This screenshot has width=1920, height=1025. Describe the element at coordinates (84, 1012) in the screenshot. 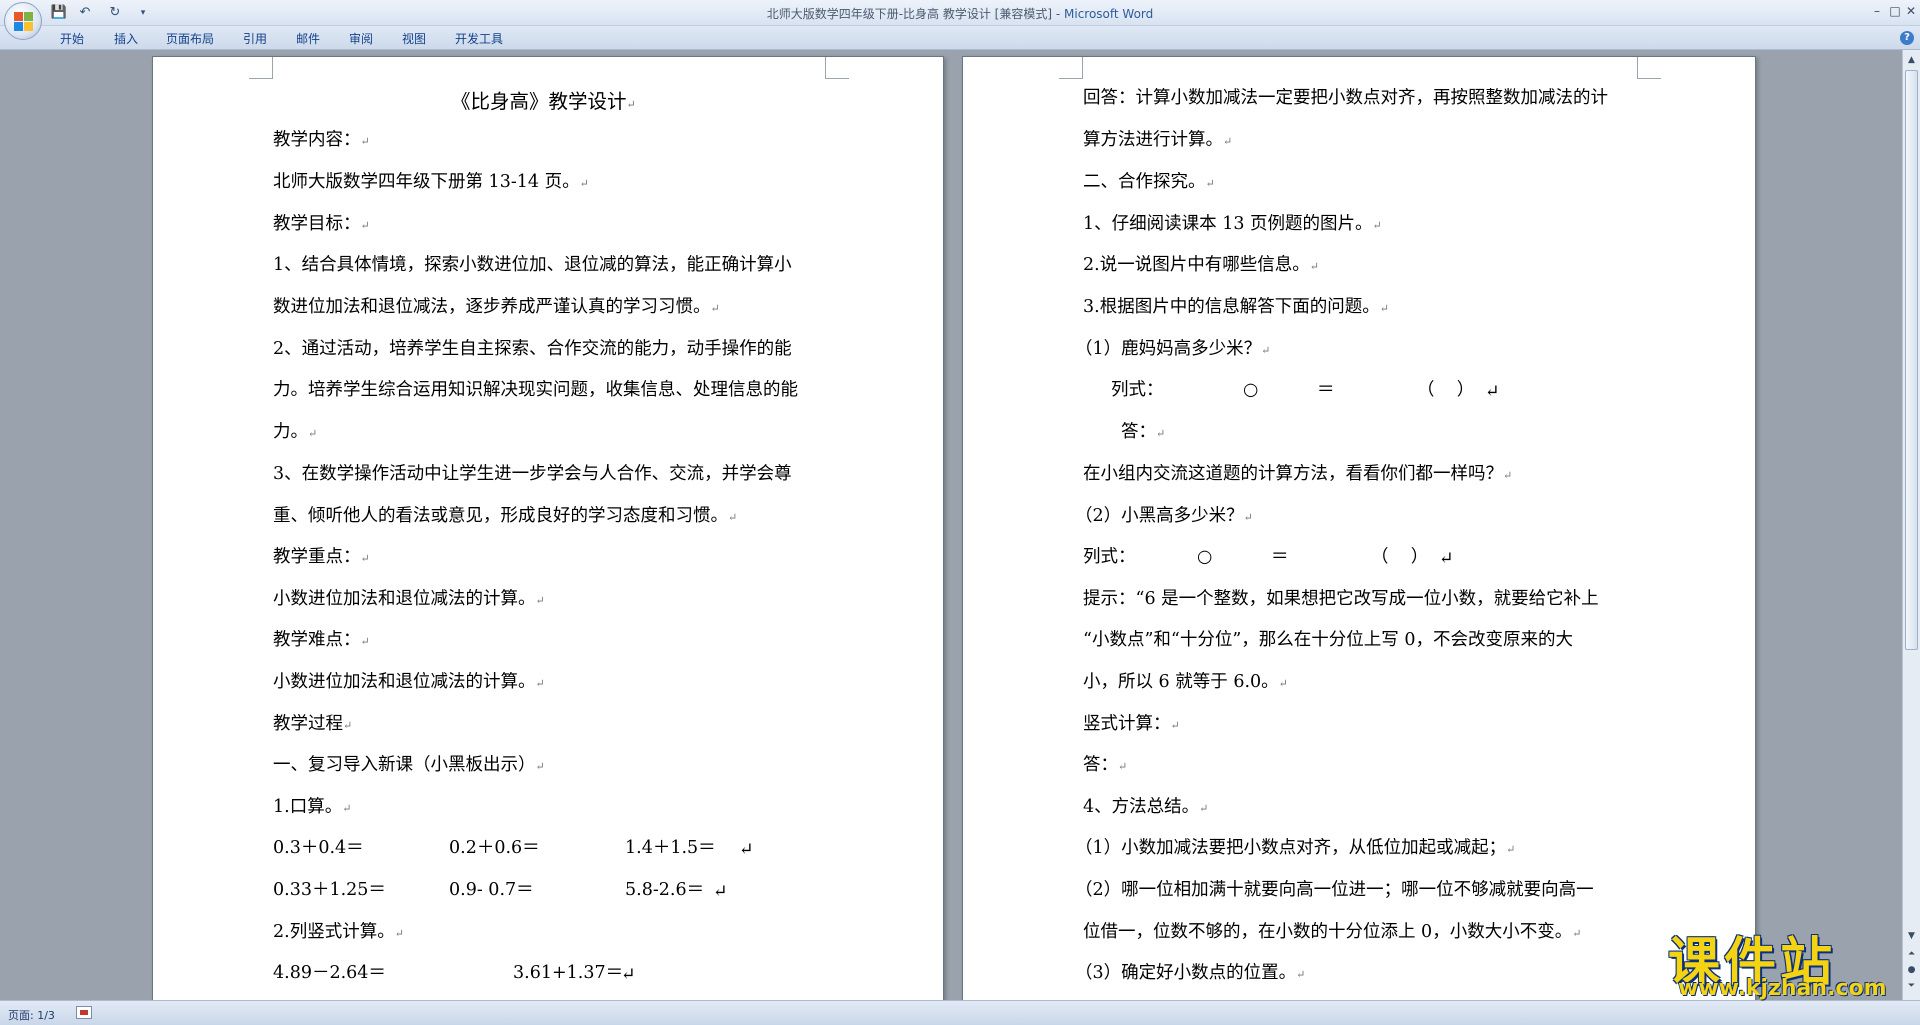

I see `proofing-icon` at that location.